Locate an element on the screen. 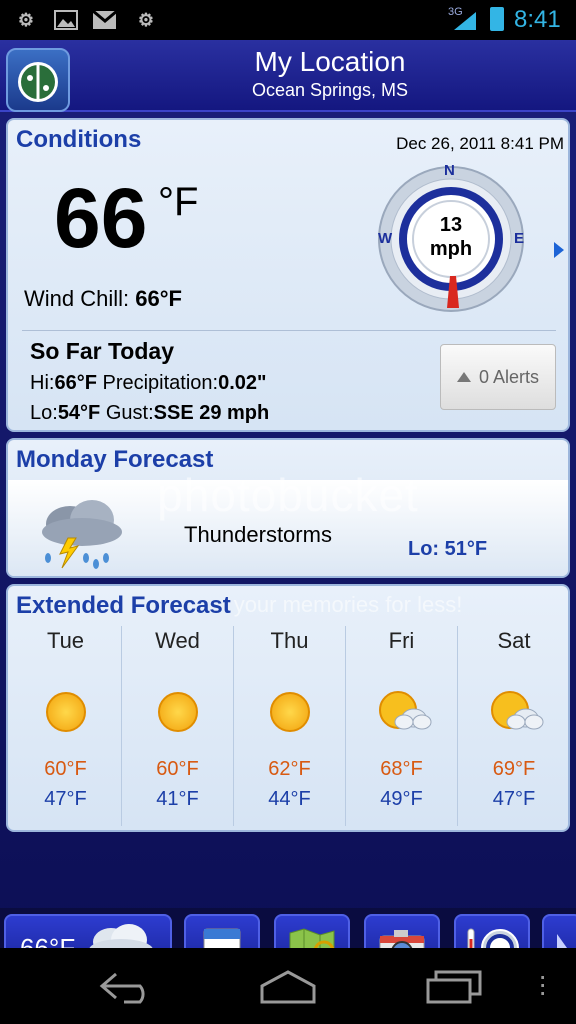  alert-triangle-icon is located at coordinates (463, 377).